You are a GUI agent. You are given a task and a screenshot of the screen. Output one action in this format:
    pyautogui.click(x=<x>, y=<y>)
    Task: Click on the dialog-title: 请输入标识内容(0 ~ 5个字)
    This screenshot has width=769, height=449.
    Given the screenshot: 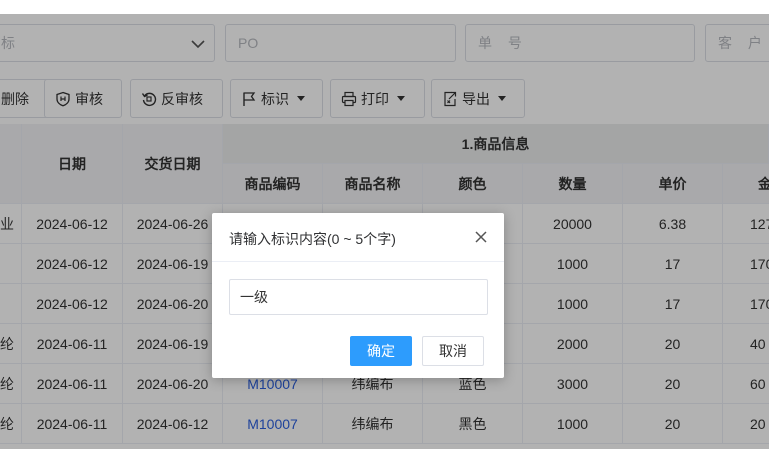 What is the action you would take?
    pyautogui.click(x=312, y=239)
    